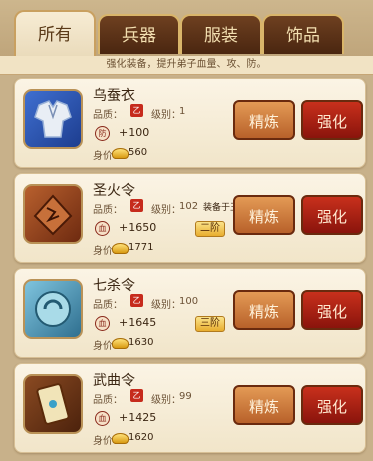 The height and width of the screenshot is (461, 373). I want to click on stat-bonus: +1425, so click(138, 417).